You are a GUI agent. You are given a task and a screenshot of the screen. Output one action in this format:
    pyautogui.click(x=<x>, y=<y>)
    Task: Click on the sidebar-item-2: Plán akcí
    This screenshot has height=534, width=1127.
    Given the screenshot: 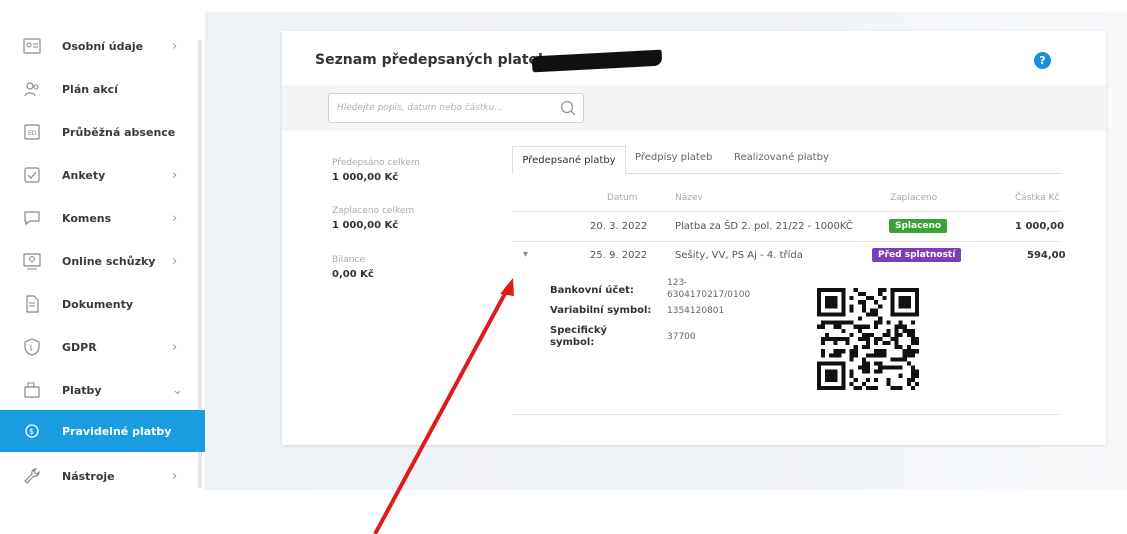 What is the action you would take?
    pyautogui.click(x=102, y=89)
    